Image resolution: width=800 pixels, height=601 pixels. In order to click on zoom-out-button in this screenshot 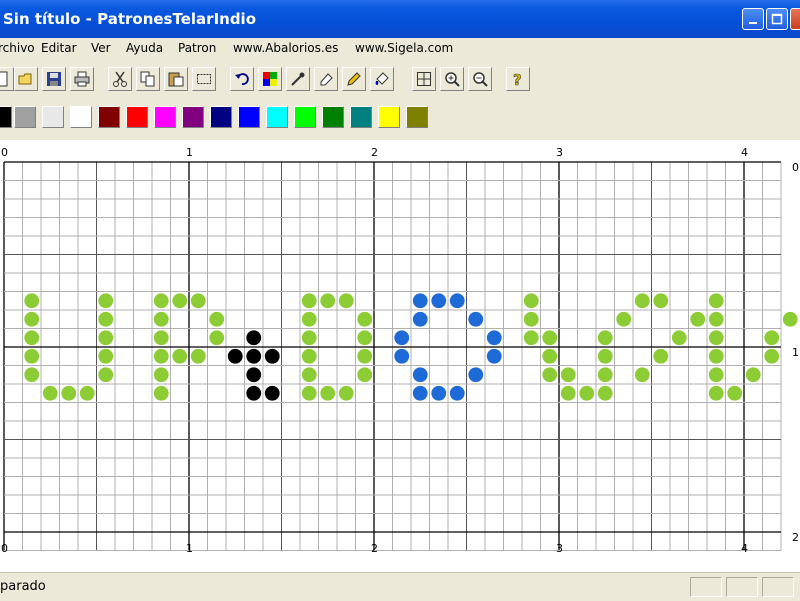, I will do `click(480, 79)`.